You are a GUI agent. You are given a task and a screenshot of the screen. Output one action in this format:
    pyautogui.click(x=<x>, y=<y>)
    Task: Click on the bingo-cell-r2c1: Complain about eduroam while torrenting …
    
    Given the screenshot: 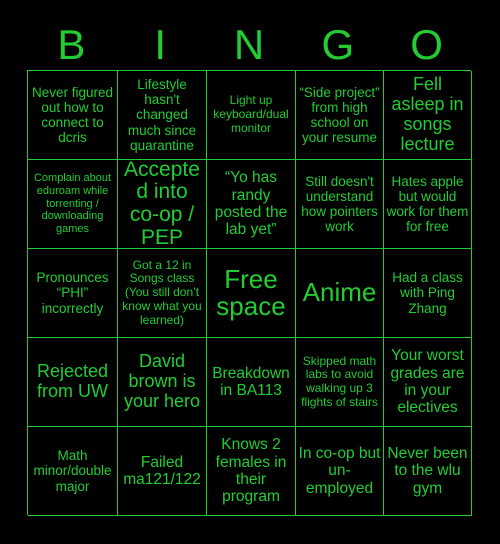 What is the action you would take?
    pyautogui.click(x=73, y=204)
    